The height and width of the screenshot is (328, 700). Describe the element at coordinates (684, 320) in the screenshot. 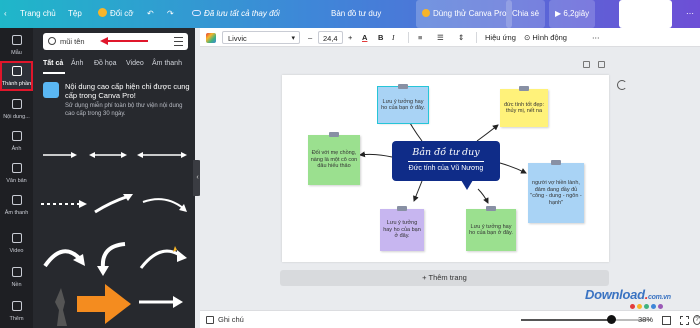

I see `fullscreen-icon` at that location.